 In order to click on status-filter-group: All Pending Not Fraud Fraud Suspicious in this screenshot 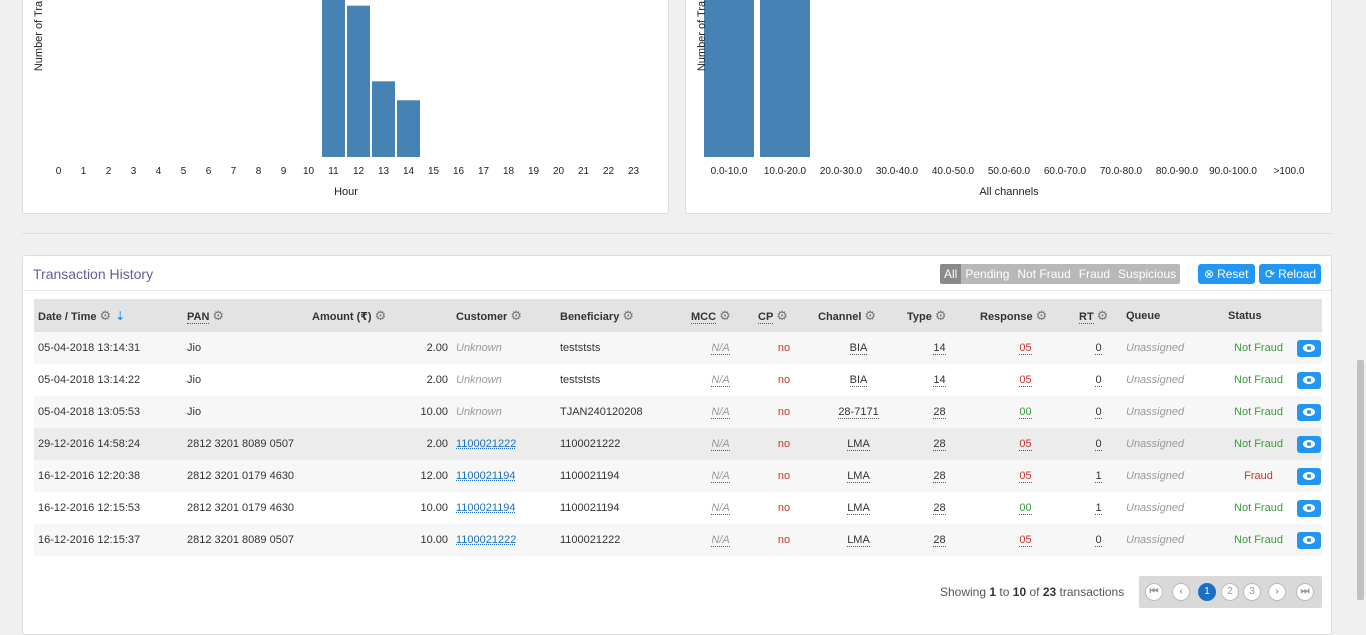, I will do `click(1060, 274)`.